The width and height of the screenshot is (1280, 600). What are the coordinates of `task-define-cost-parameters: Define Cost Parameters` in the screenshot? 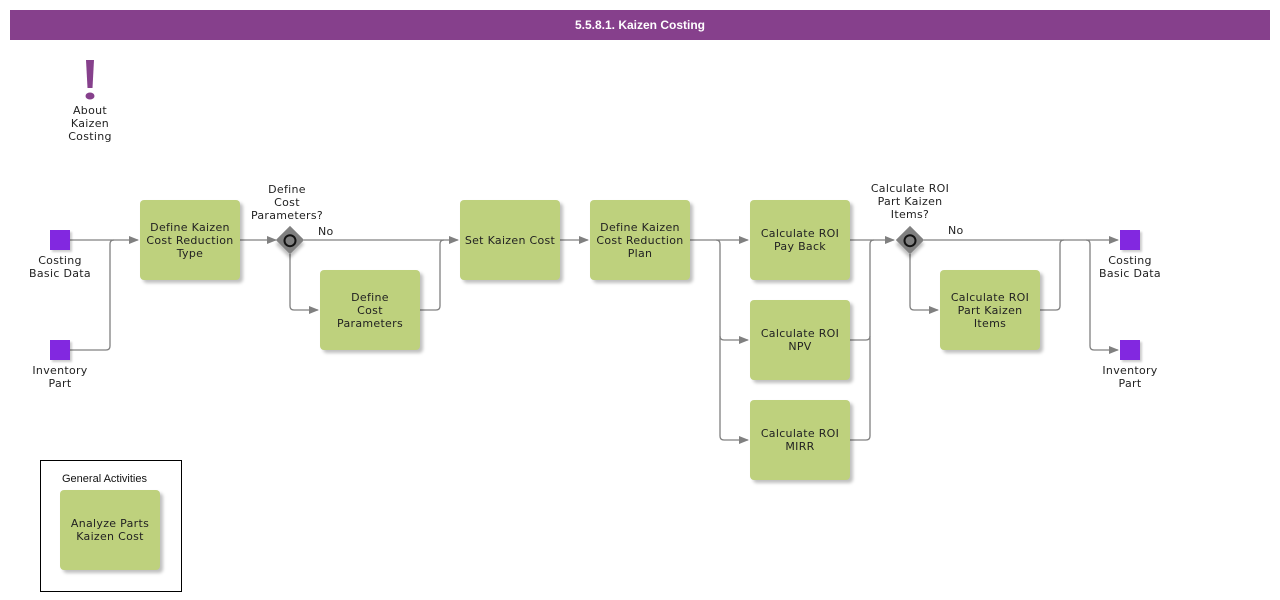 It's located at (370, 310).